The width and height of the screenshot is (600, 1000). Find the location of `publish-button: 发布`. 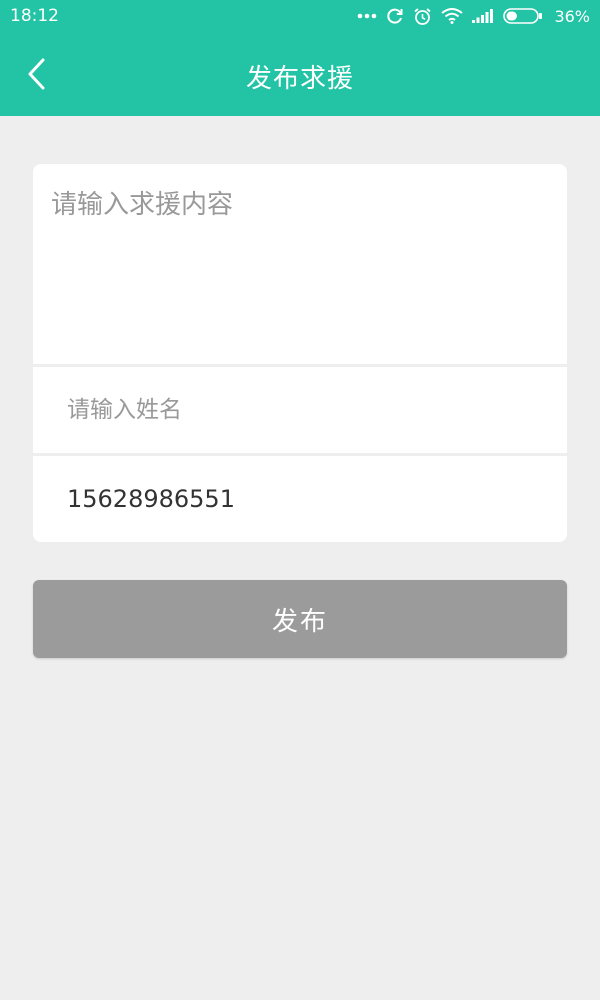

publish-button: 发布 is located at coordinates (300, 619).